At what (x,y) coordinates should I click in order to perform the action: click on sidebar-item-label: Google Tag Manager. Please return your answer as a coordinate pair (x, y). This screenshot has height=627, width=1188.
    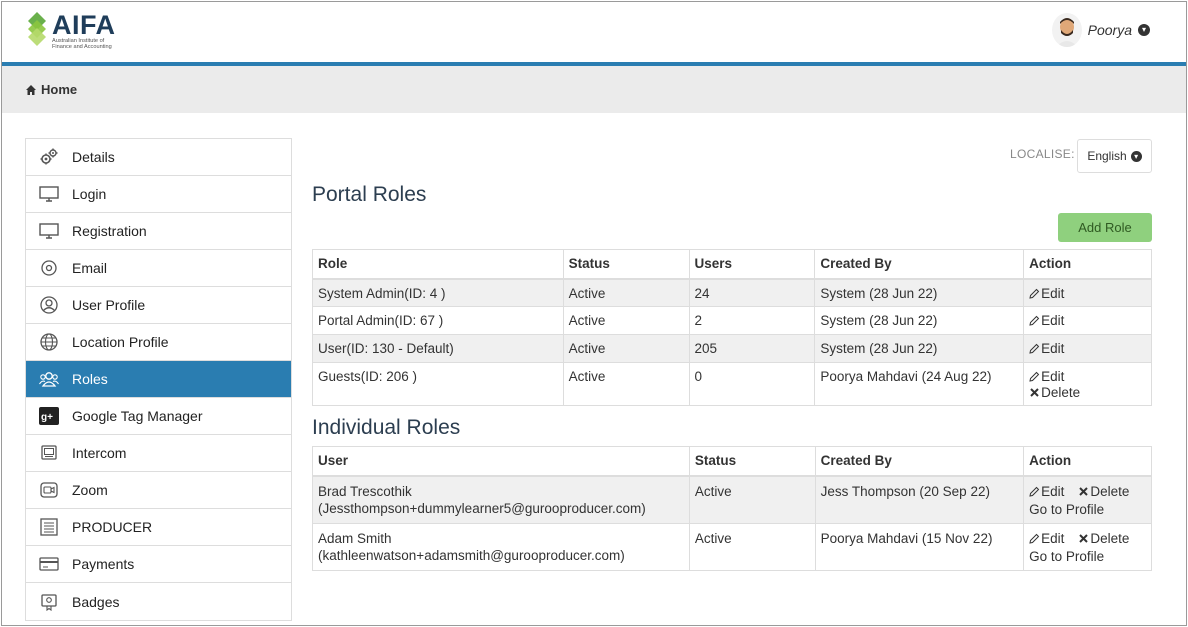
    Looking at the image, I should click on (137, 416).